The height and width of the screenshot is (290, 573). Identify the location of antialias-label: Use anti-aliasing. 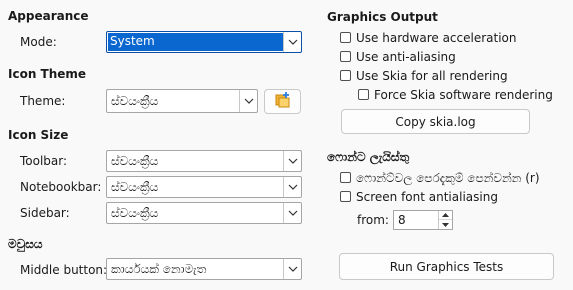
(406, 57).